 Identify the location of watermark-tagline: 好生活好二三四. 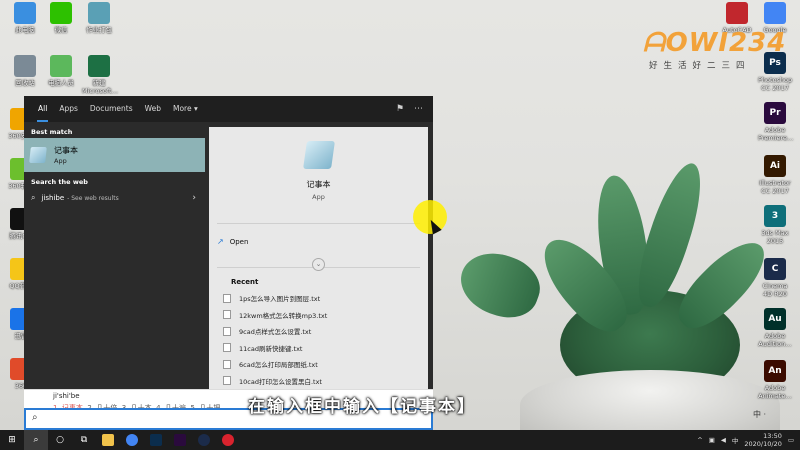
(700, 66).